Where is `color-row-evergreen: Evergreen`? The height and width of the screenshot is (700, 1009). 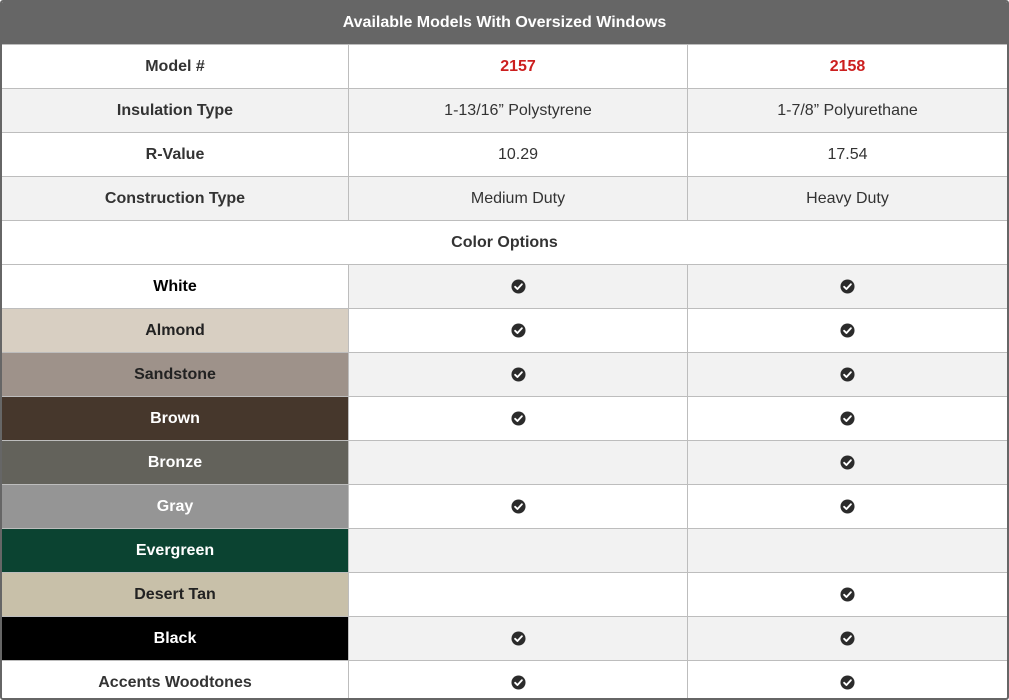
color-row-evergreen: Evergreen is located at coordinates (504, 550).